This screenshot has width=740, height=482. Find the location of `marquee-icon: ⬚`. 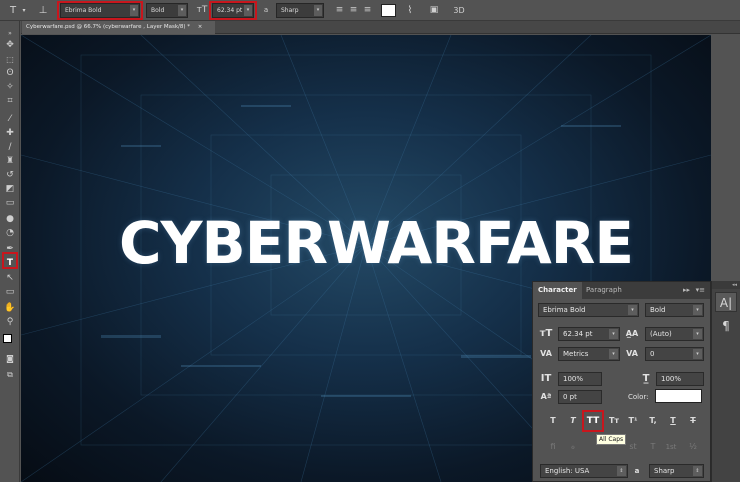

marquee-icon: ⬚ is located at coordinates (10, 59).